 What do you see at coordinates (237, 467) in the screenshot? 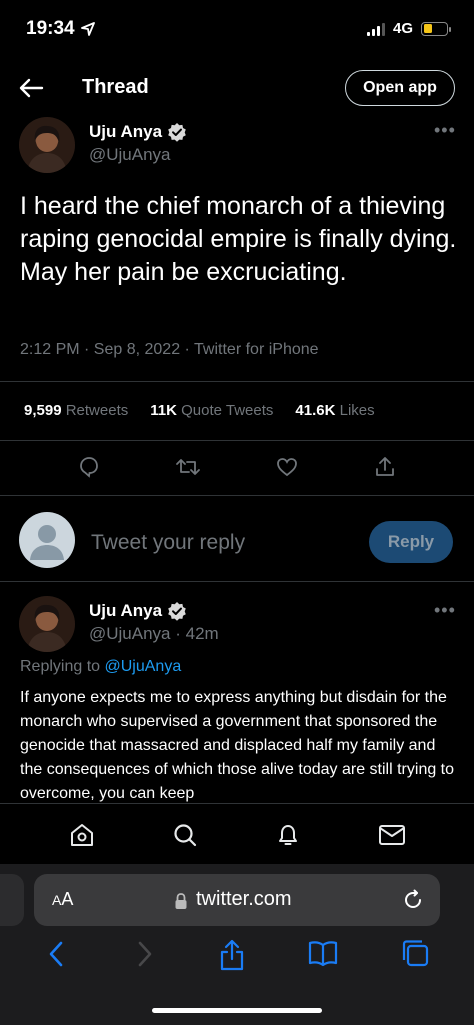
I see `tweet-actions` at bounding box center [237, 467].